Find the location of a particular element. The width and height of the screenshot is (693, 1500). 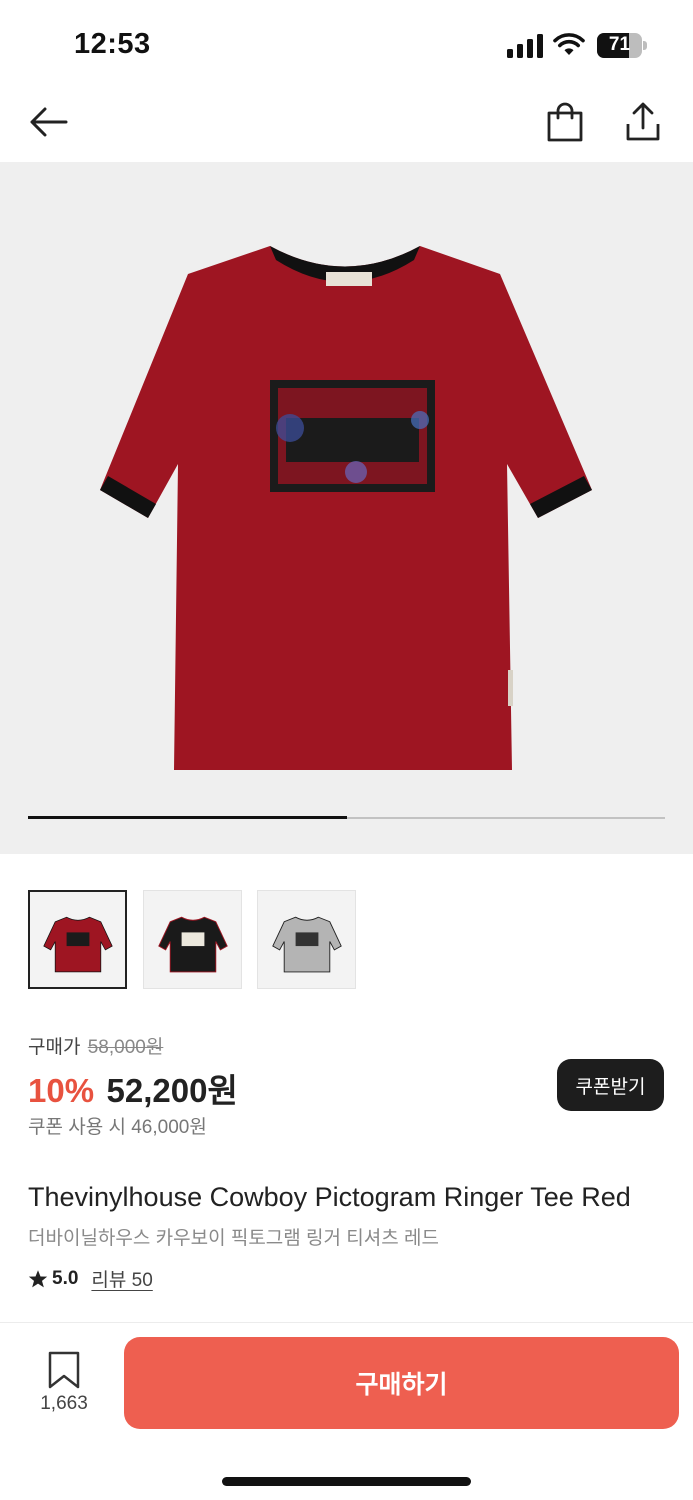

battery-indicator: 71 is located at coordinates (622, 45).